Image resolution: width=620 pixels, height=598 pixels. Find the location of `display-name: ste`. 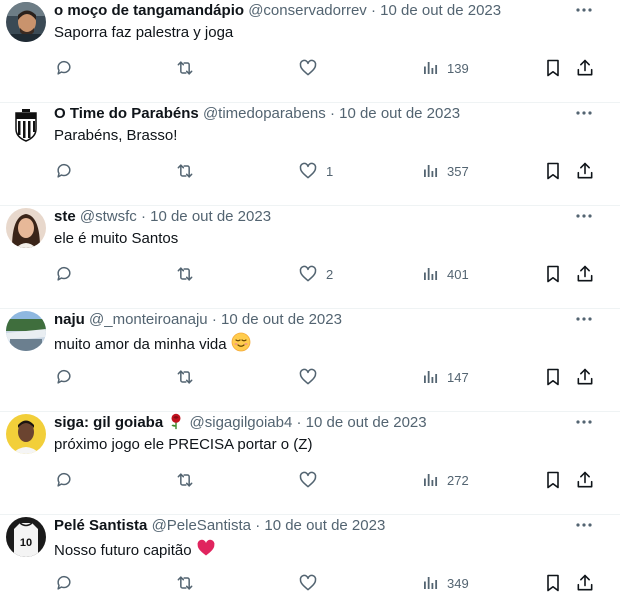

display-name: ste is located at coordinates (65, 216).